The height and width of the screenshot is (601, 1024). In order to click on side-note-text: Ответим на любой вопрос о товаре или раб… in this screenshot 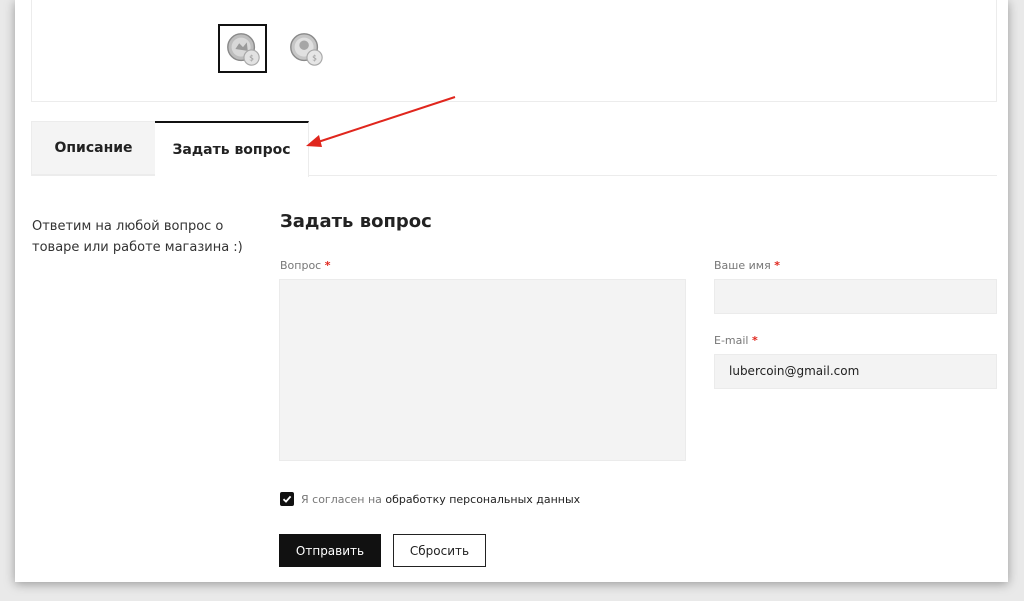, I will do `click(137, 237)`.